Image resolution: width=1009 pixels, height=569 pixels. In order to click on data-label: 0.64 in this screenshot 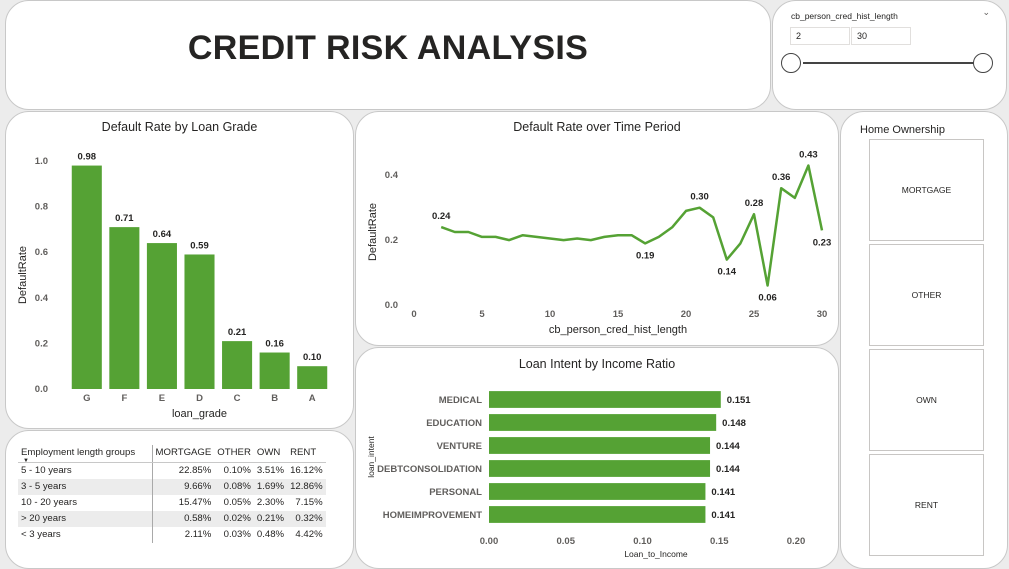, I will do `click(162, 234)`.